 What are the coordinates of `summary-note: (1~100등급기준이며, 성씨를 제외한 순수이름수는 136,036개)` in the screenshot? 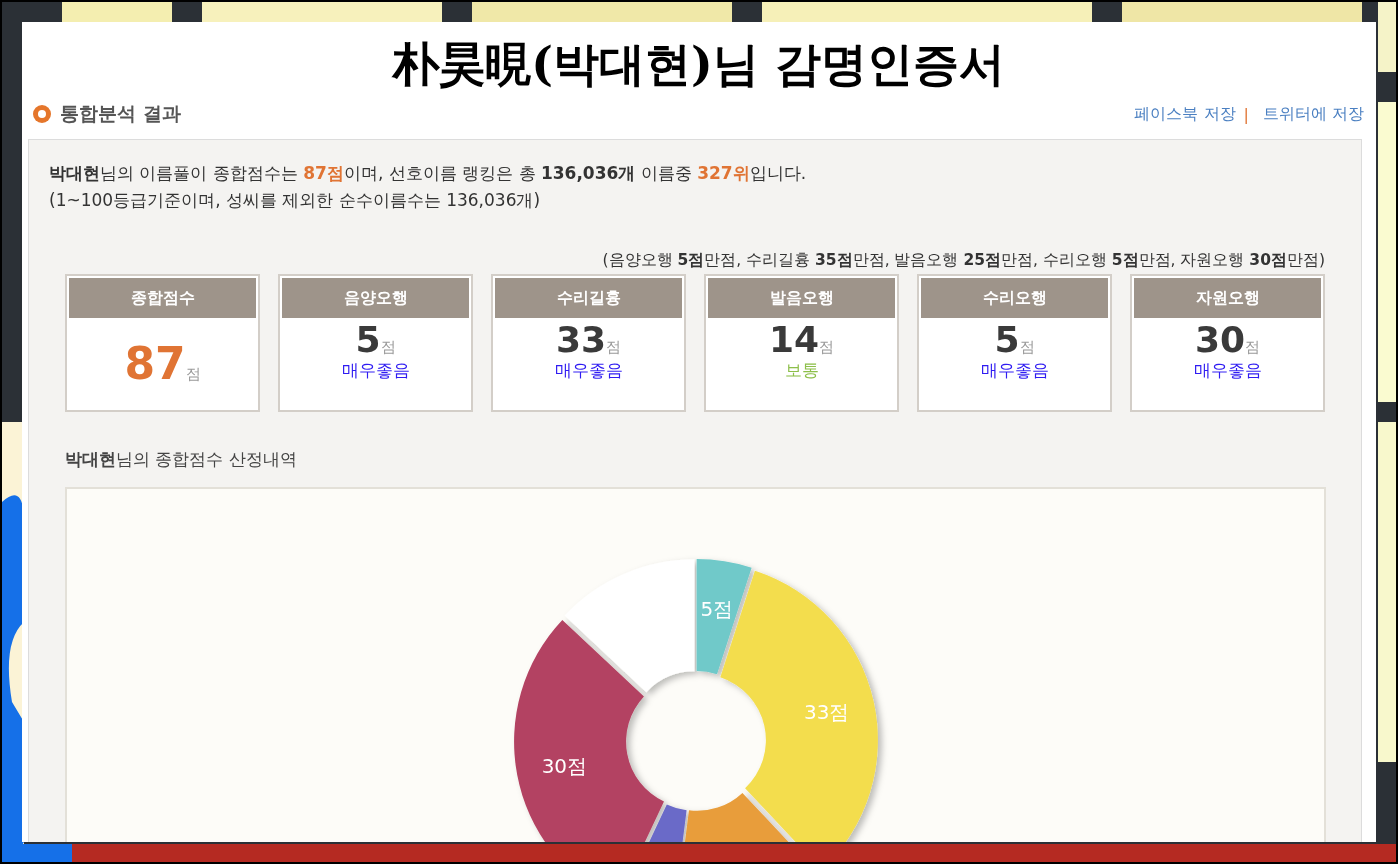 It's located at (295, 200).